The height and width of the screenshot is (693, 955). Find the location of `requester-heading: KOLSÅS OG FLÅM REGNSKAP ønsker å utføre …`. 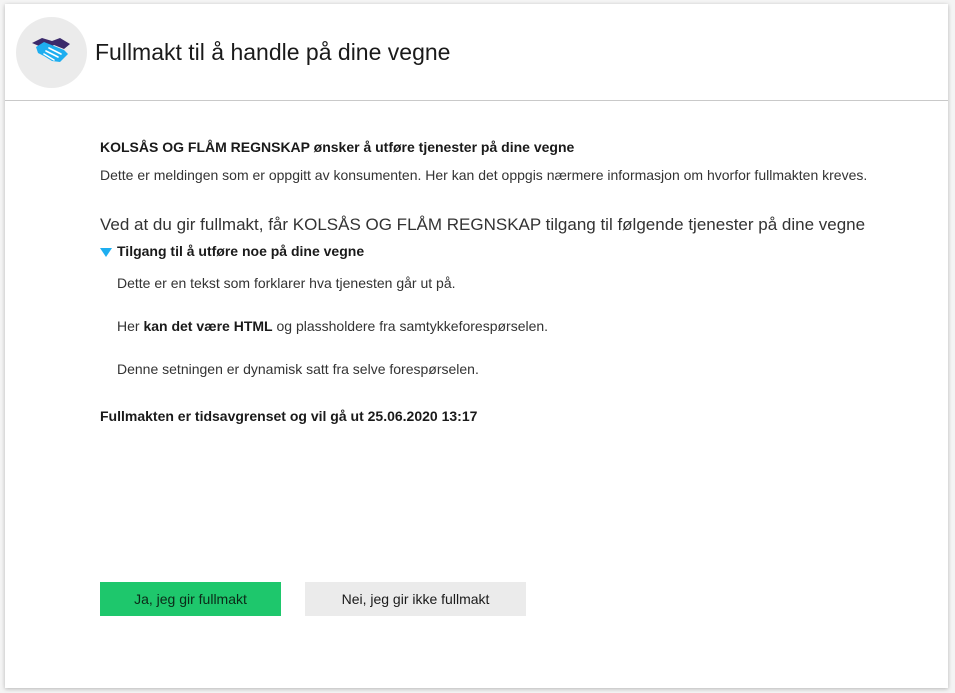

requester-heading: KOLSÅS OG FLÅM REGNSKAP ønsker å utføre … is located at coordinates (337, 147).